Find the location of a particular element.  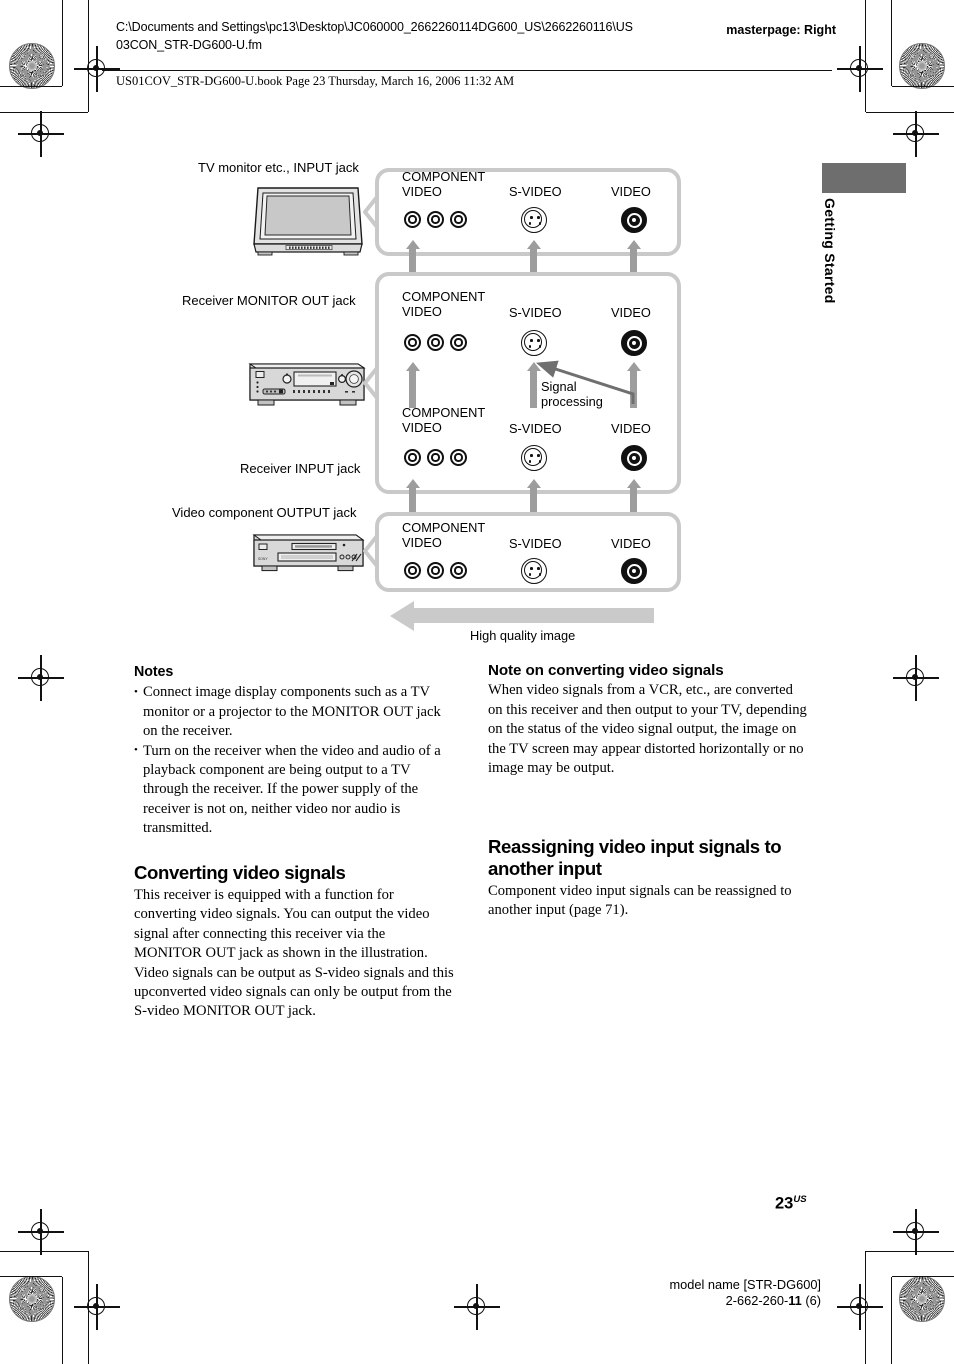

rca-jack-pr-receiverinput is located at coordinates (458, 457).